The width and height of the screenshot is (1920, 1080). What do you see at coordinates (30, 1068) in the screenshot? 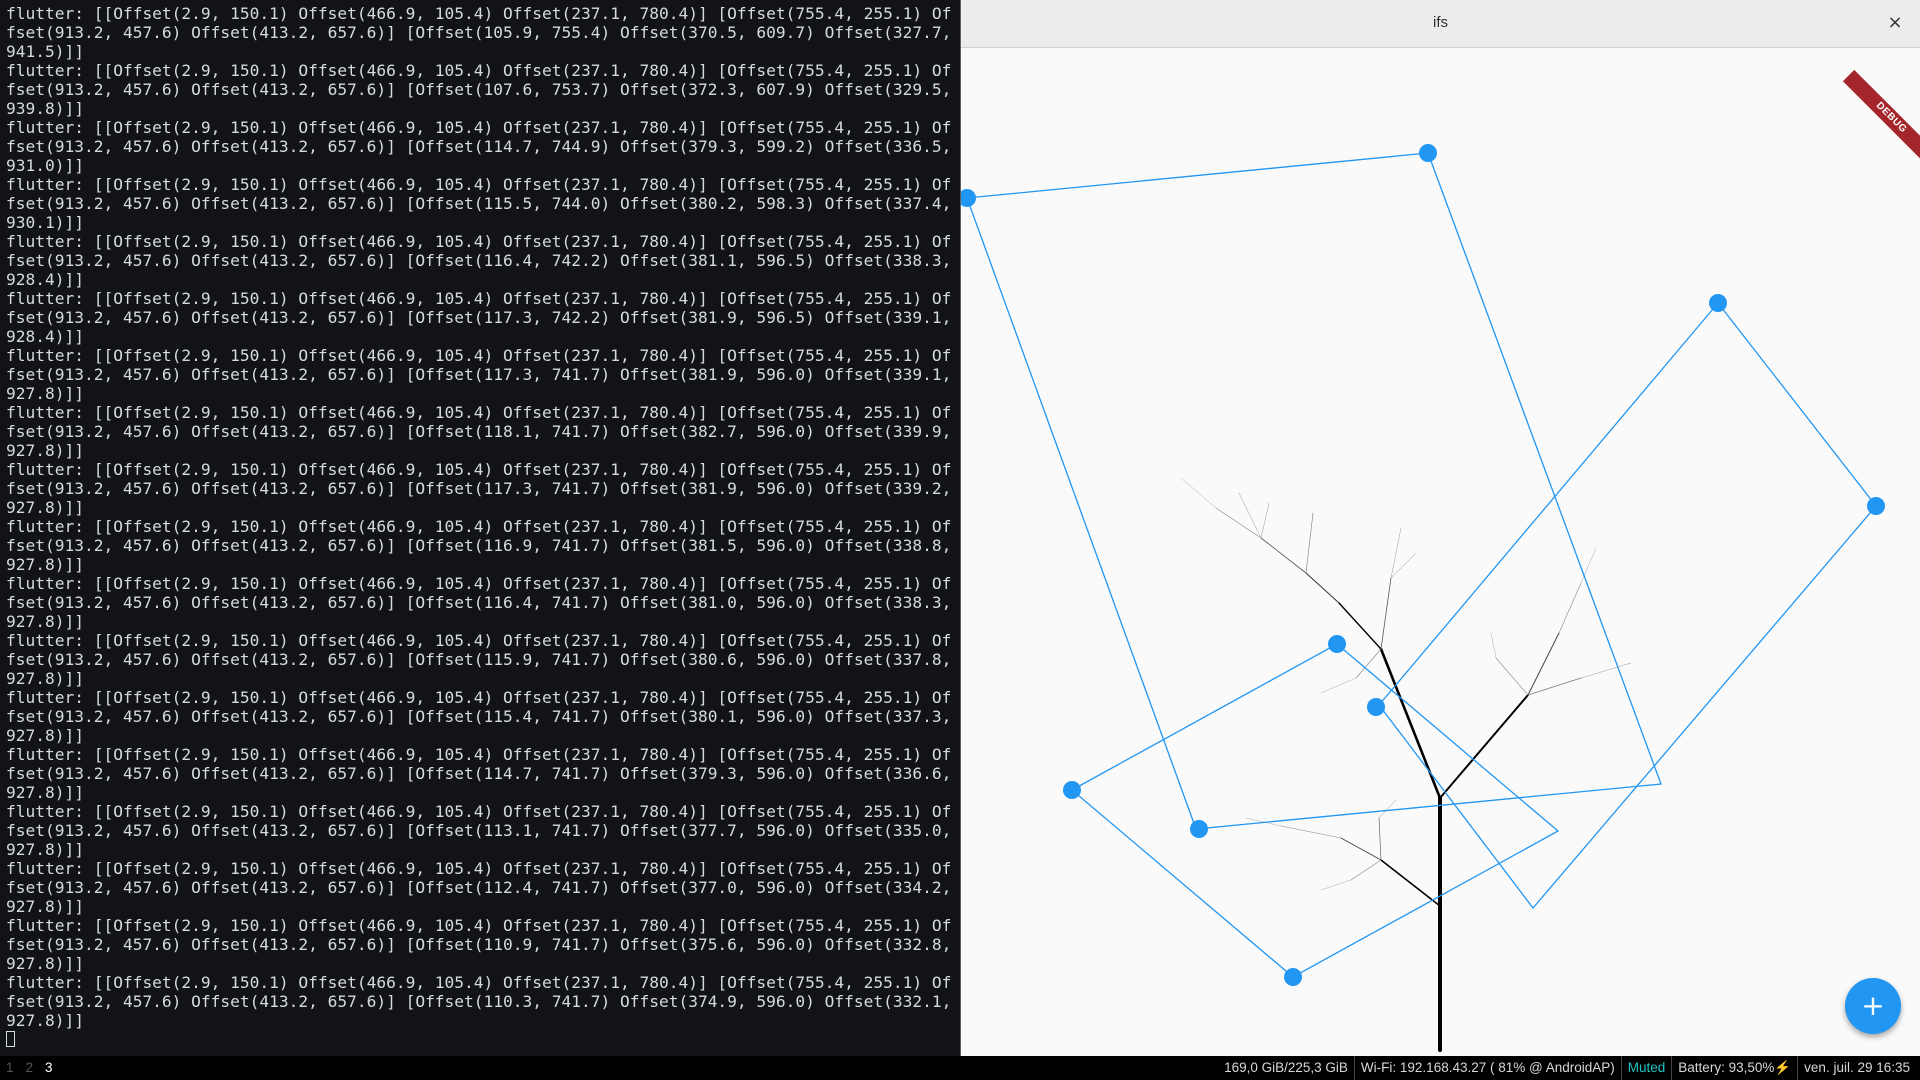
I see `workspace-2: 2` at bounding box center [30, 1068].